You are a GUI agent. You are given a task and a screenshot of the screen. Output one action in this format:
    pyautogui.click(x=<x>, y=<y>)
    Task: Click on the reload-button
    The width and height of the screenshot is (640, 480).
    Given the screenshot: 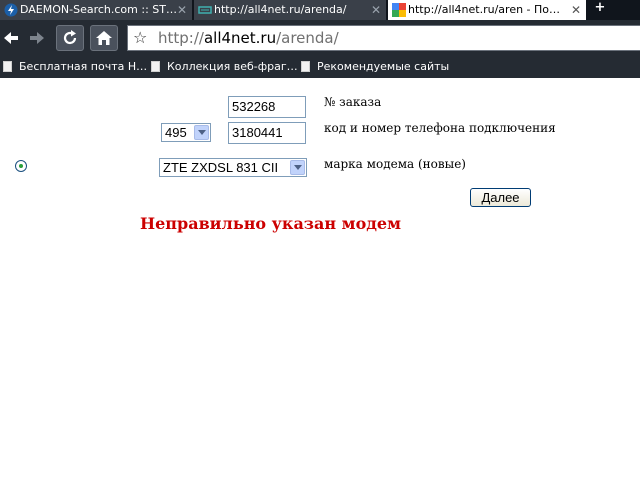 What is the action you would take?
    pyautogui.click(x=70, y=38)
    